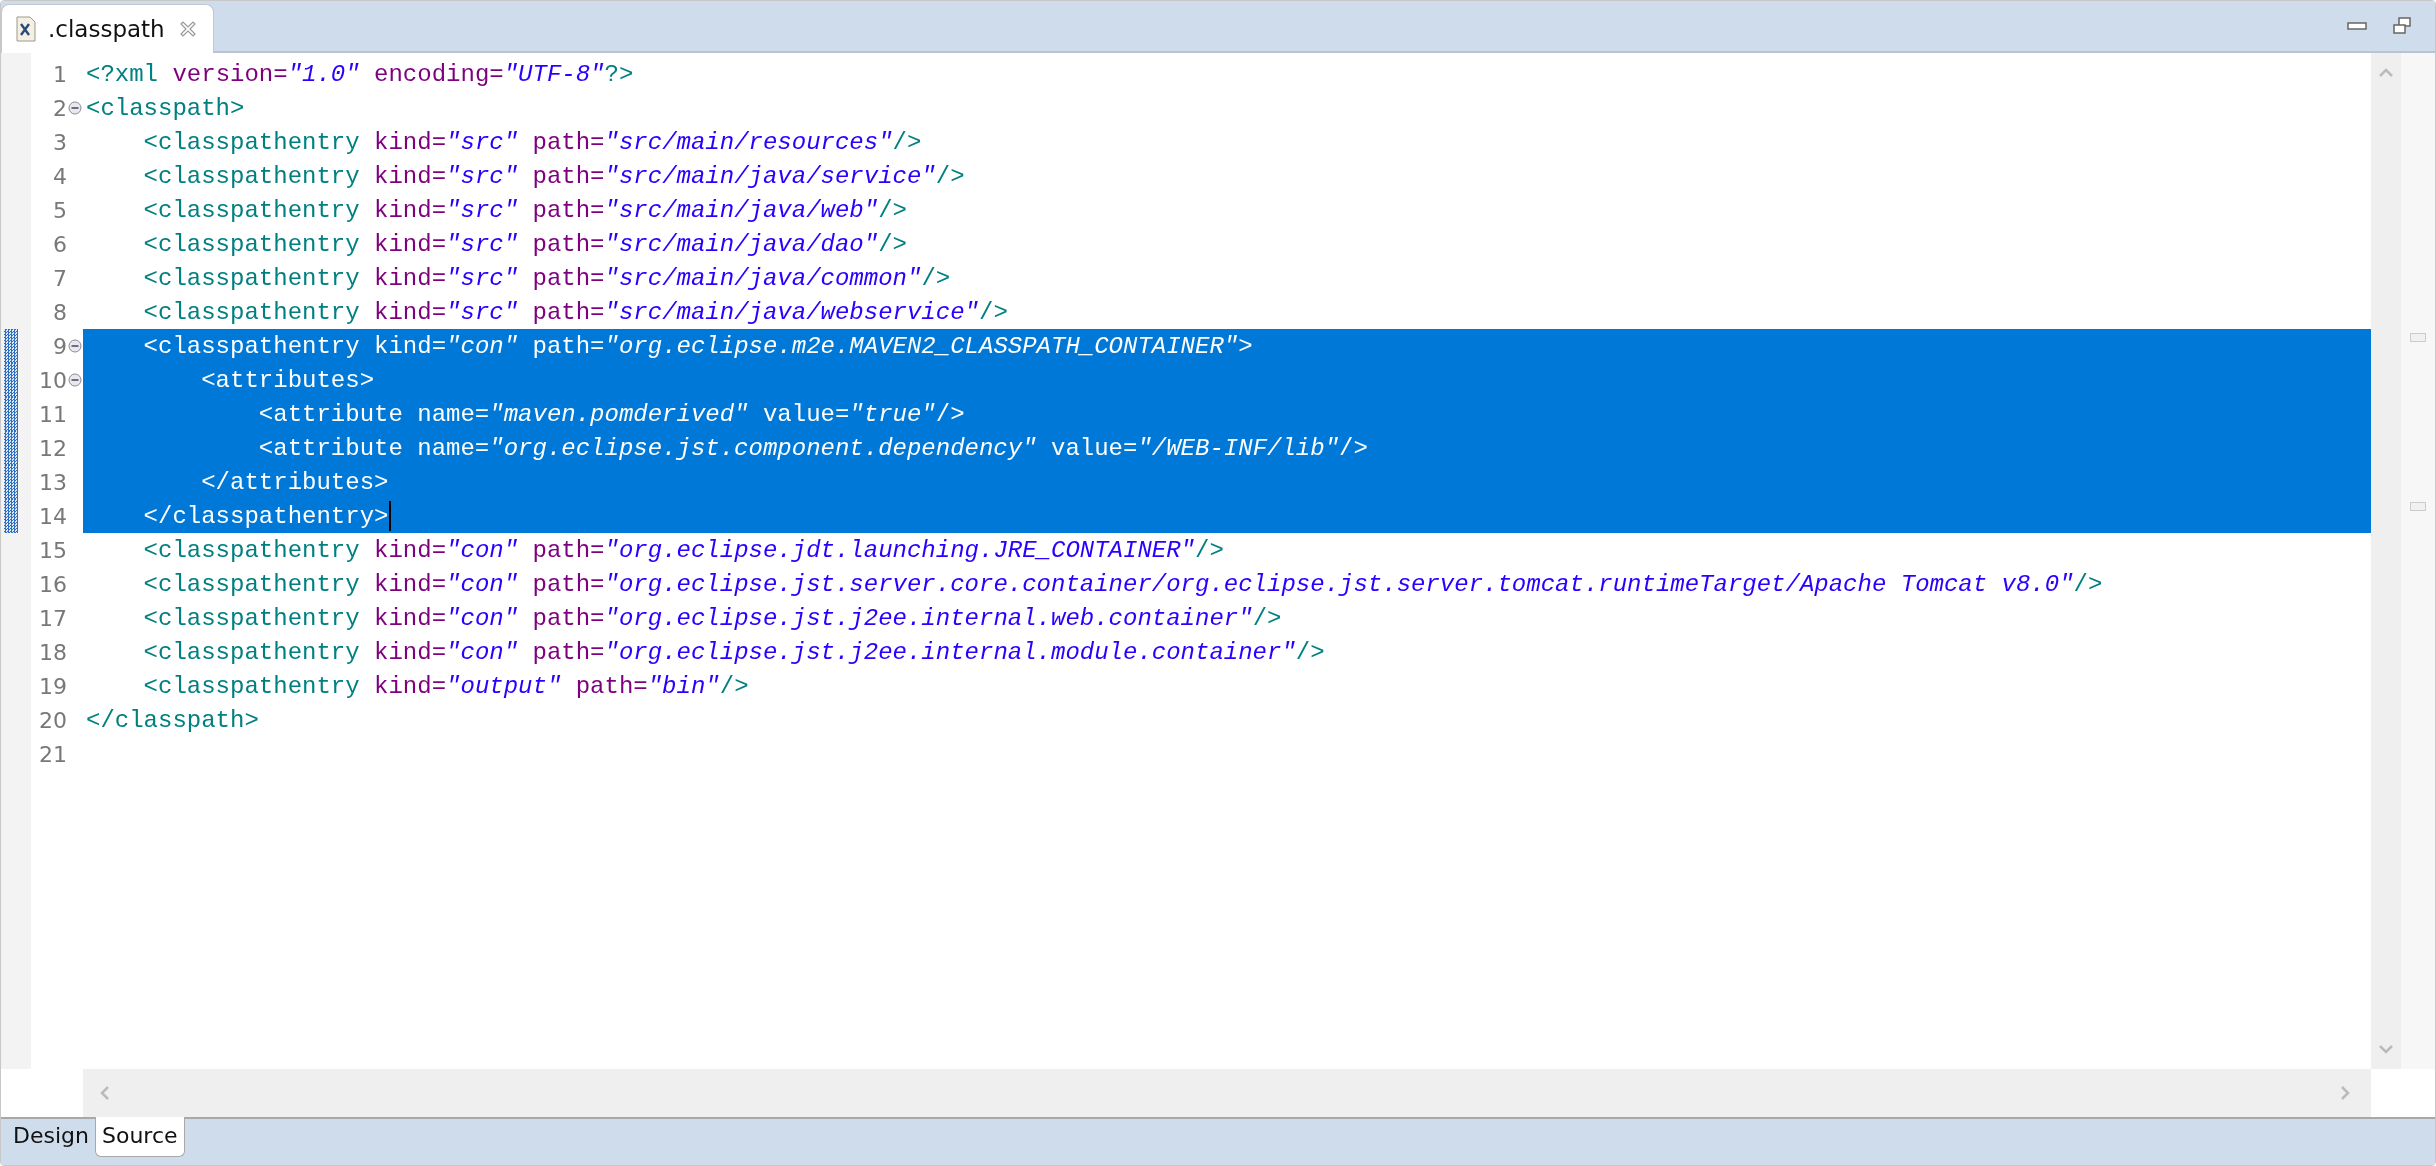 The width and height of the screenshot is (2436, 1166). I want to click on code-line: </classpathentry>, so click(265, 516).